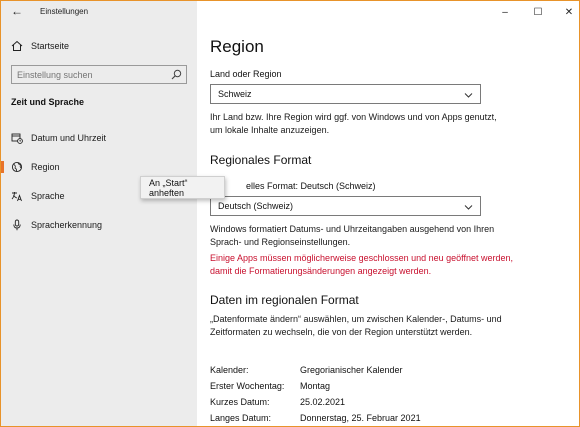 The height and width of the screenshot is (427, 580). What do you see at coordinates (45, 167) in the screenshot?
I see `sidebar-item-label: Region` at bounding box center [45, 167].